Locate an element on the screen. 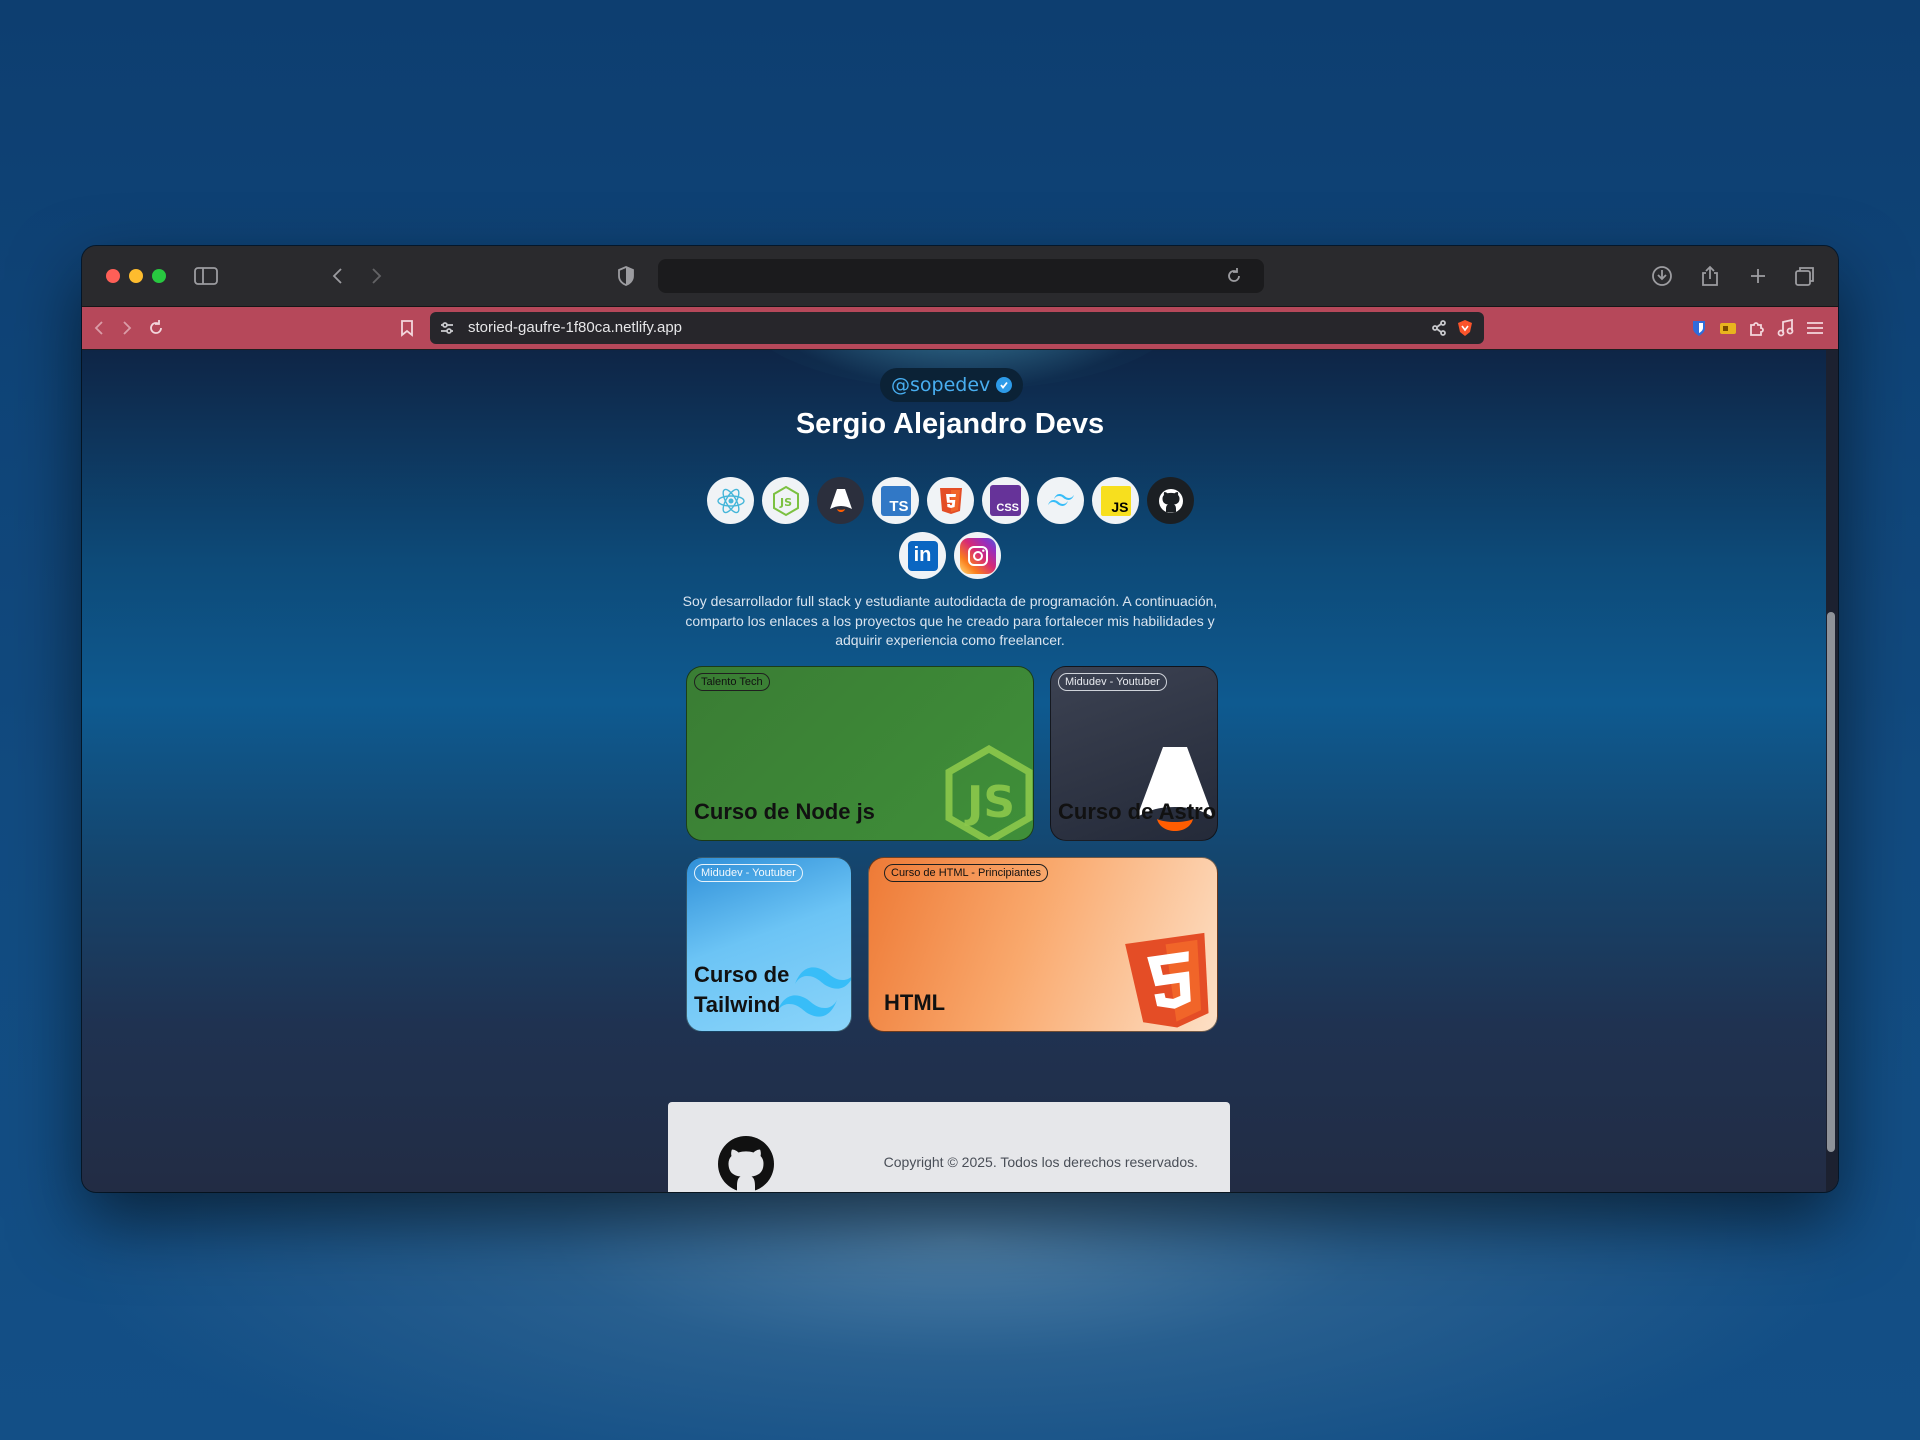 Image resolution: width=1920 pixels, height=1440 pixels. css-label: CSS is located at coordinates (1007, 508).